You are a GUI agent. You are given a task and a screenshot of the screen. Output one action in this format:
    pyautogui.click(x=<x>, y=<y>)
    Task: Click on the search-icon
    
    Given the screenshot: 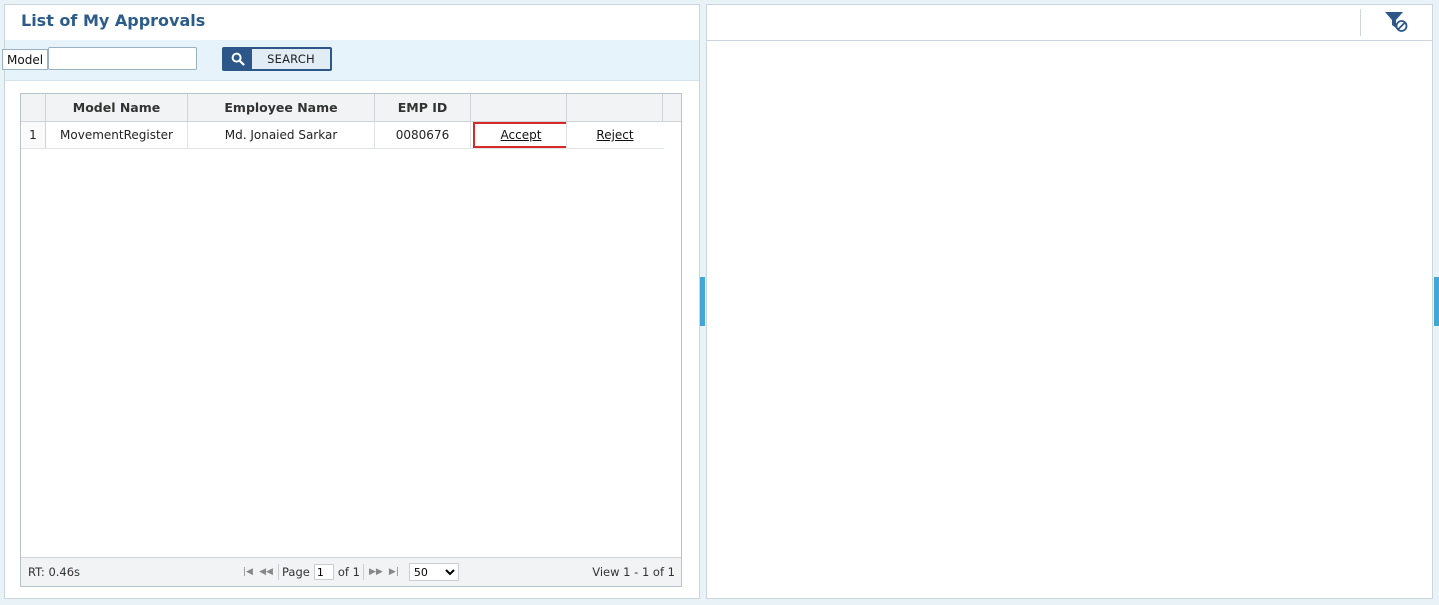 What is the action you would take?
    pyautogui.click(x=238, y=59)
    